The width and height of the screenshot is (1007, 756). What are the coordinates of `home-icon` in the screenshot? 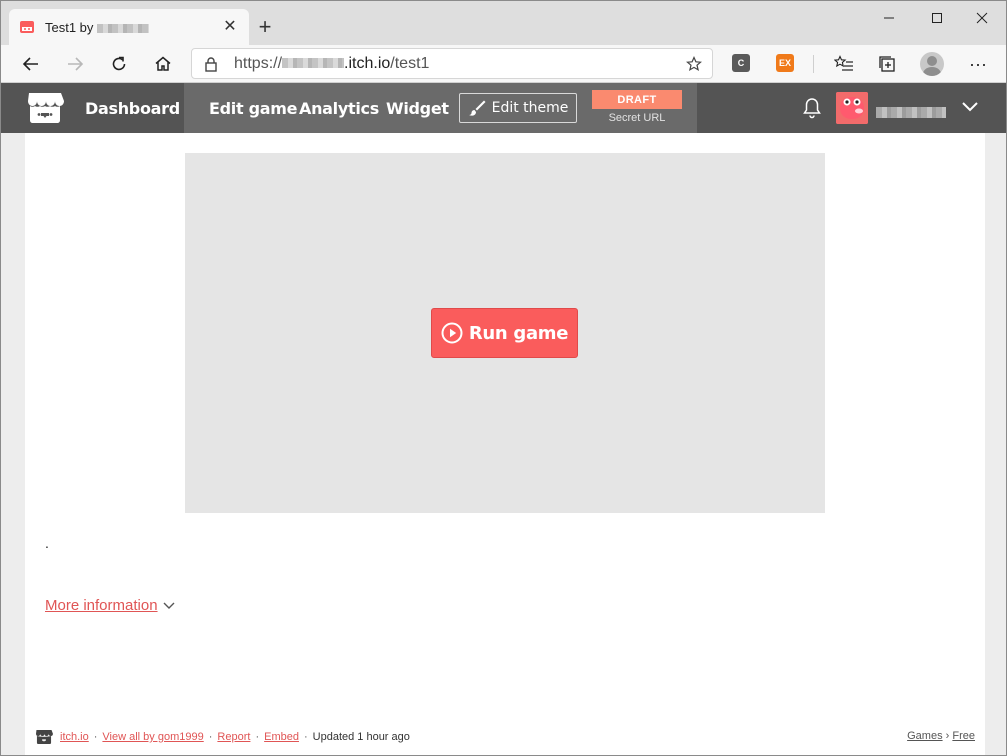 It's located at (163, 63).